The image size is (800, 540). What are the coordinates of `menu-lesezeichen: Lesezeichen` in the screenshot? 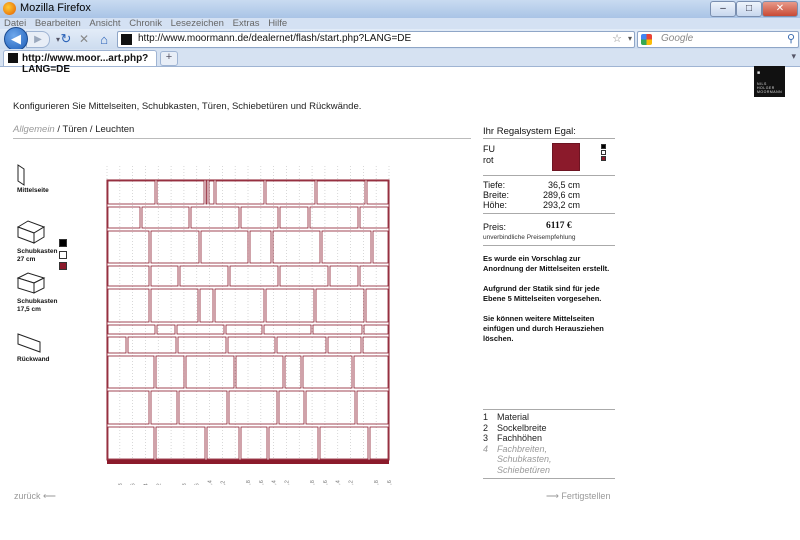 It's located at (197, 23).